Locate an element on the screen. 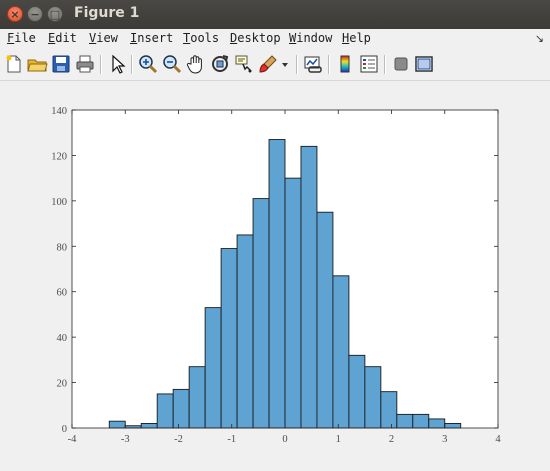  menu-edit: Edit is located at coordinates (62, 38).